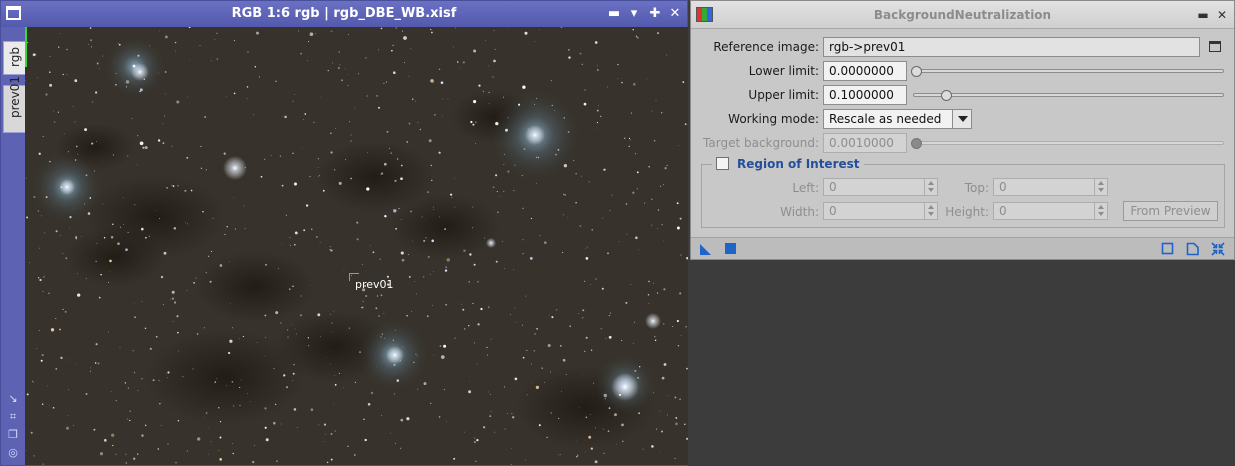  Describe the element at coordinates (13, 399) in the screenshot. I see `mask-link-icon: ↘` at that location.